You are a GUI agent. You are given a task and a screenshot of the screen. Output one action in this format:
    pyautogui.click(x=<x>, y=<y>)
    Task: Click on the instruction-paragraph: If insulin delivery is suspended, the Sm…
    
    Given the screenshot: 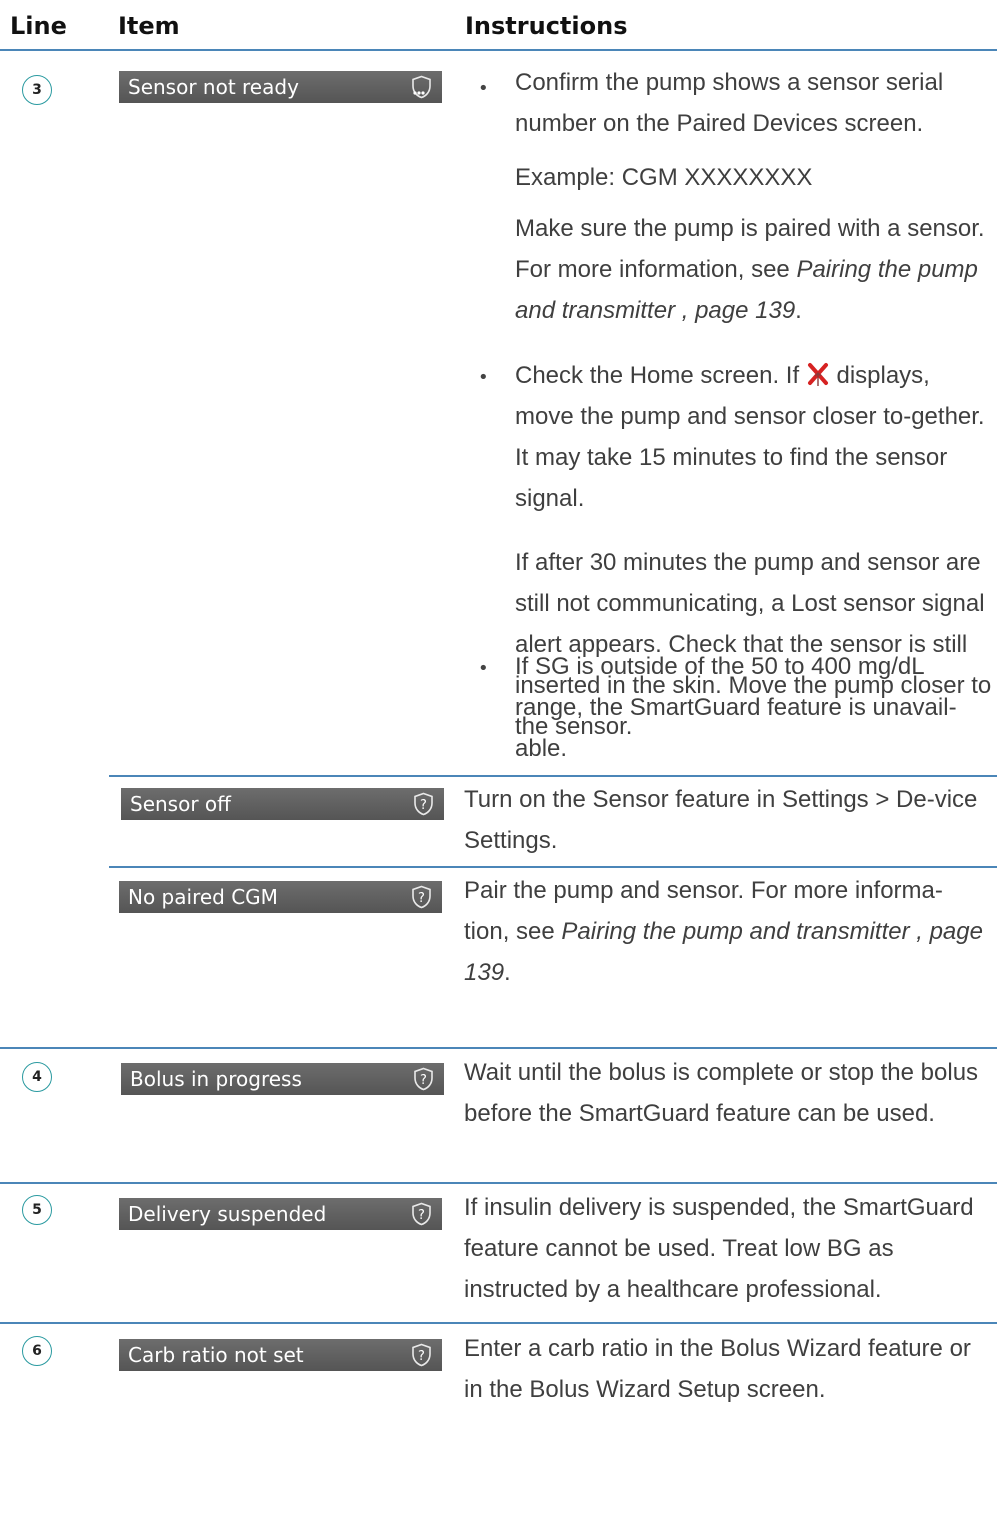 What is the action you would take?
    pyautogui.click(x=719, y=1248)
    